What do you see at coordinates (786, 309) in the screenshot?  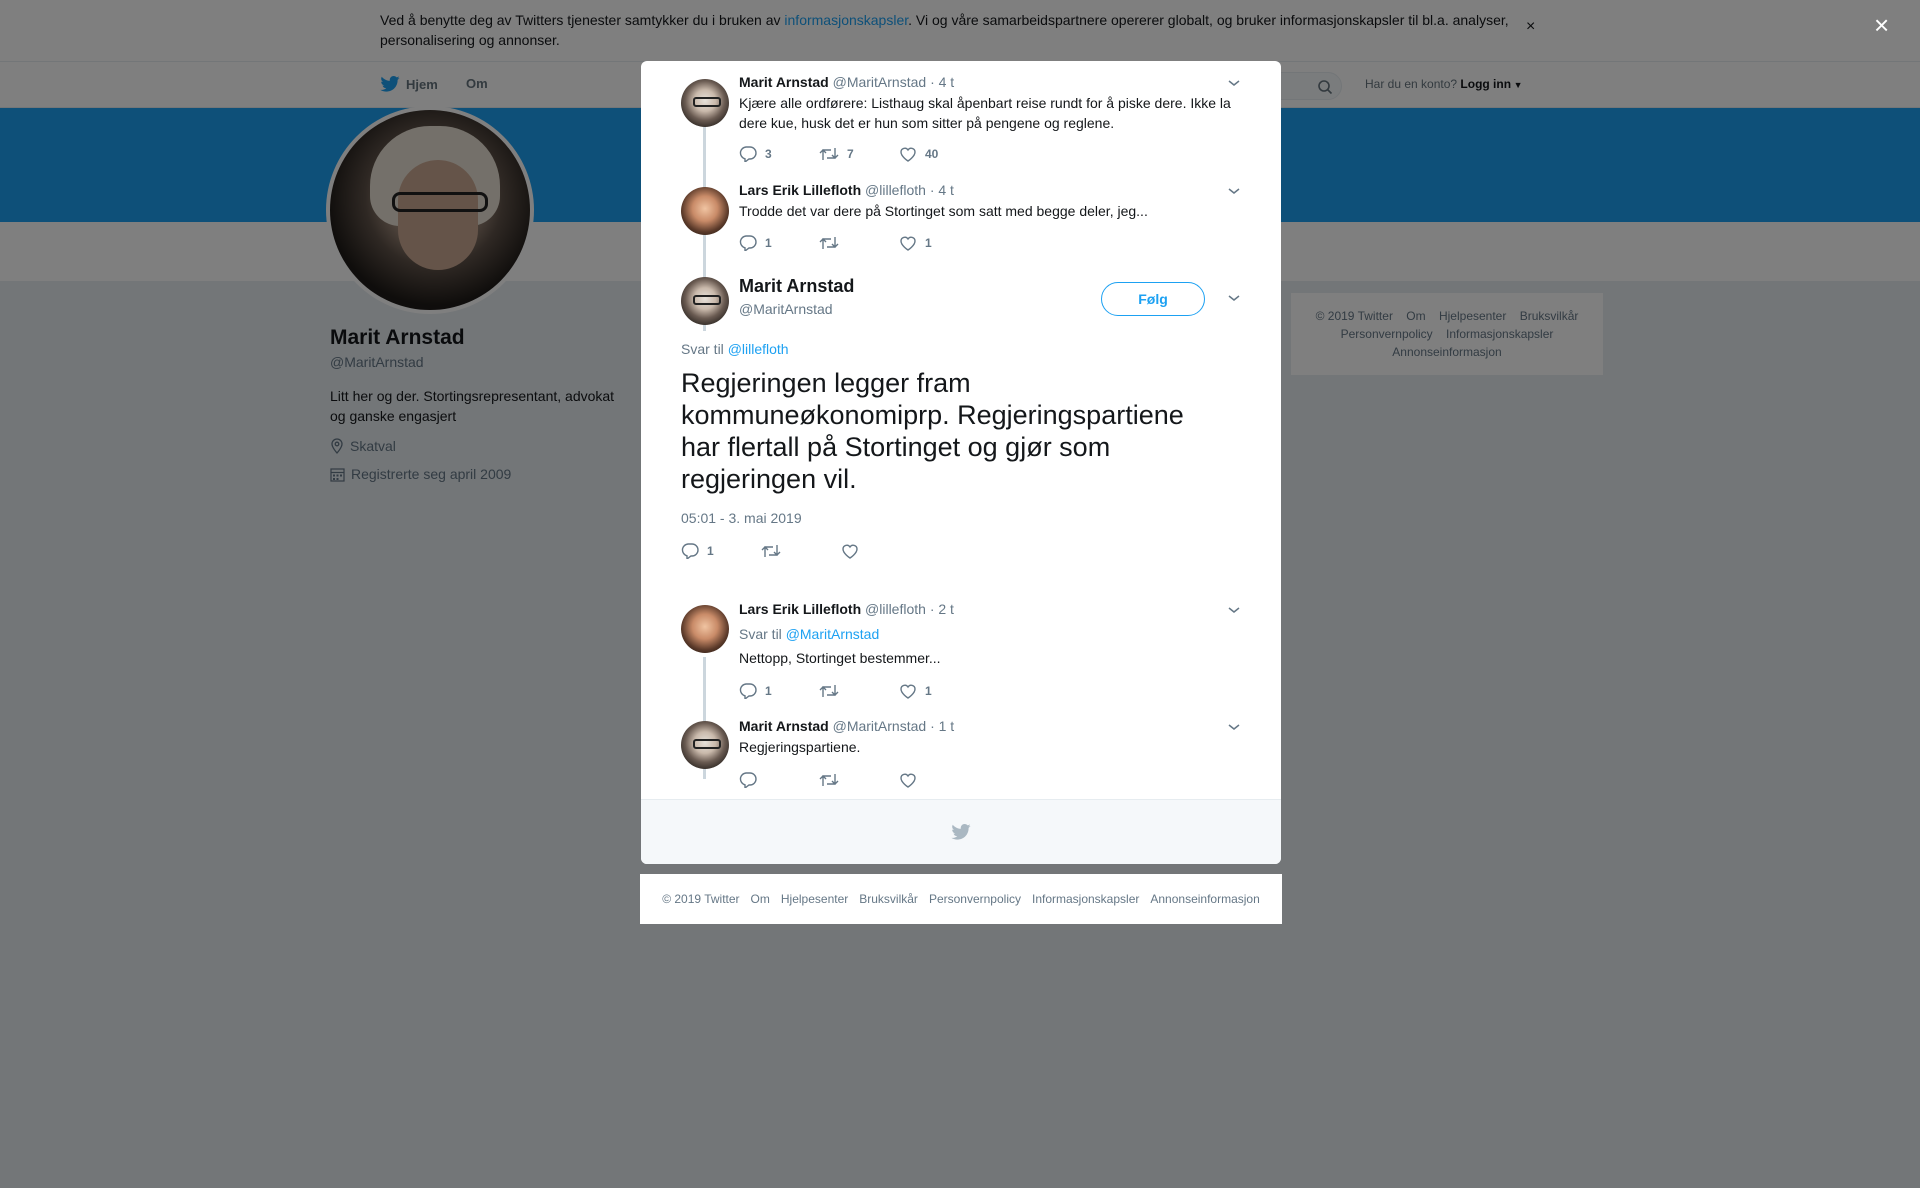 I see `main-tweet-author-handle: @MaritArnstad` at bounding box center [786, 309].